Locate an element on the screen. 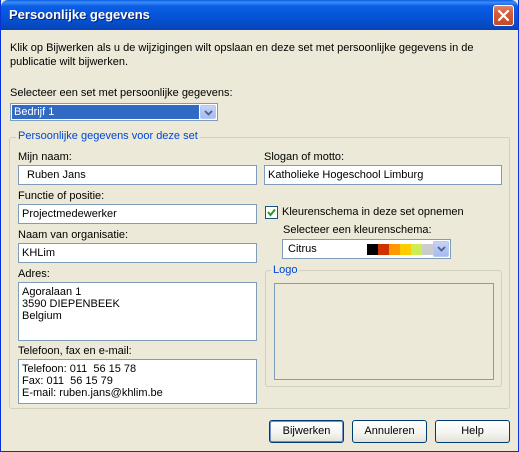  update-button: Bijwerken is located at coordinates (306, 431).